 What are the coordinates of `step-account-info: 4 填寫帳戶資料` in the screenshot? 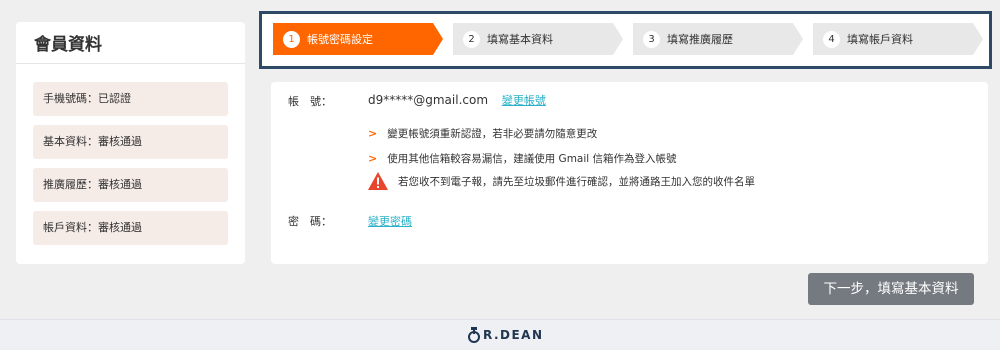 It's located at (898, 39).